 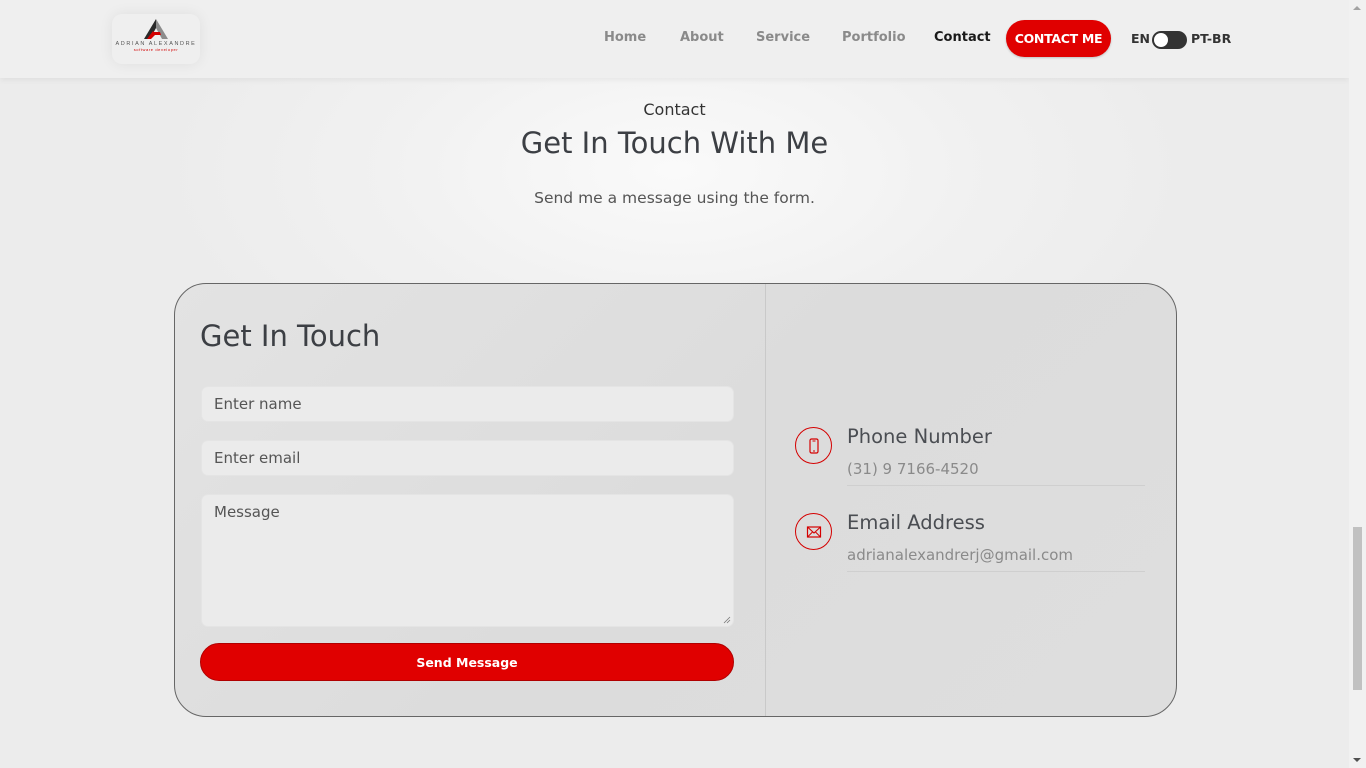 I want to click on form-title: Get In Touch, so click(x=290, y=336).